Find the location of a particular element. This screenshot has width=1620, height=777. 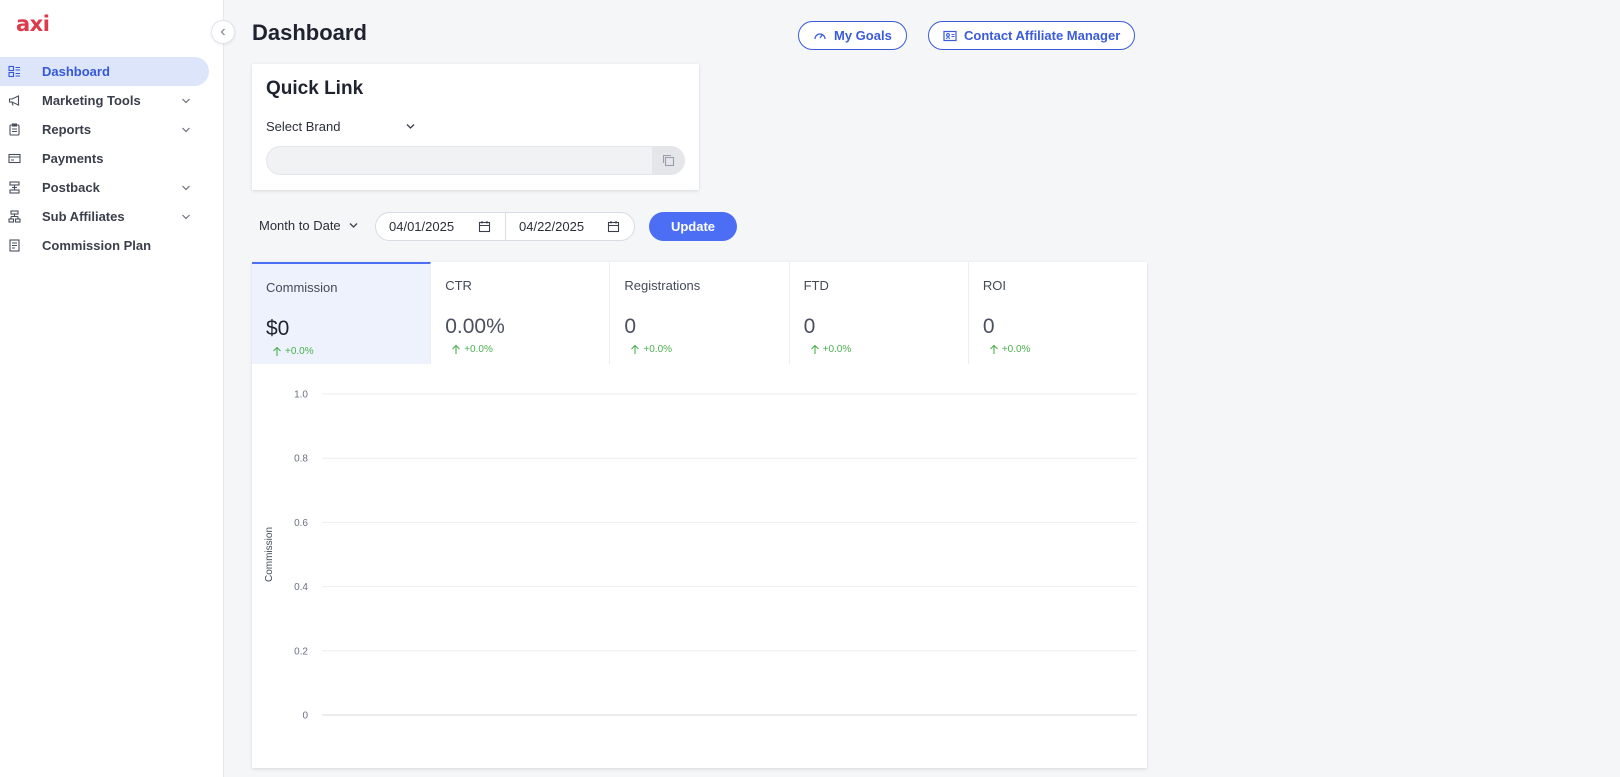

metric-name: CTR is located at coordinates (458, 285).